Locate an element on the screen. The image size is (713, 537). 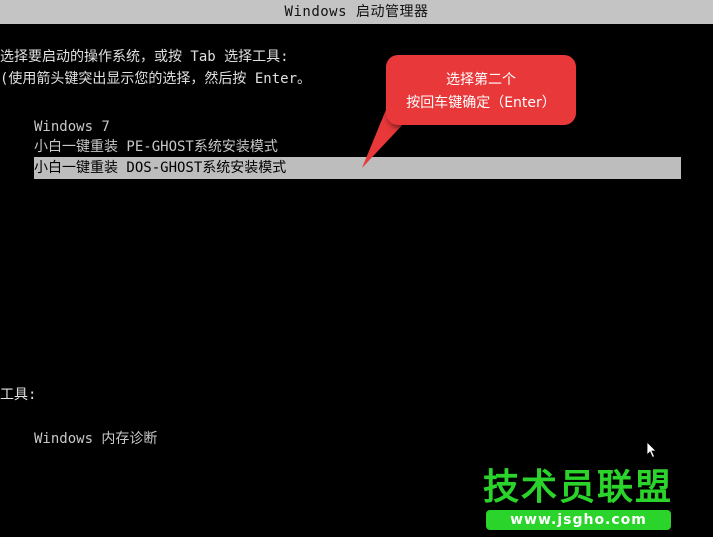
boot-option-windows-7: Windows 7 is located at coordinates (72, 127).